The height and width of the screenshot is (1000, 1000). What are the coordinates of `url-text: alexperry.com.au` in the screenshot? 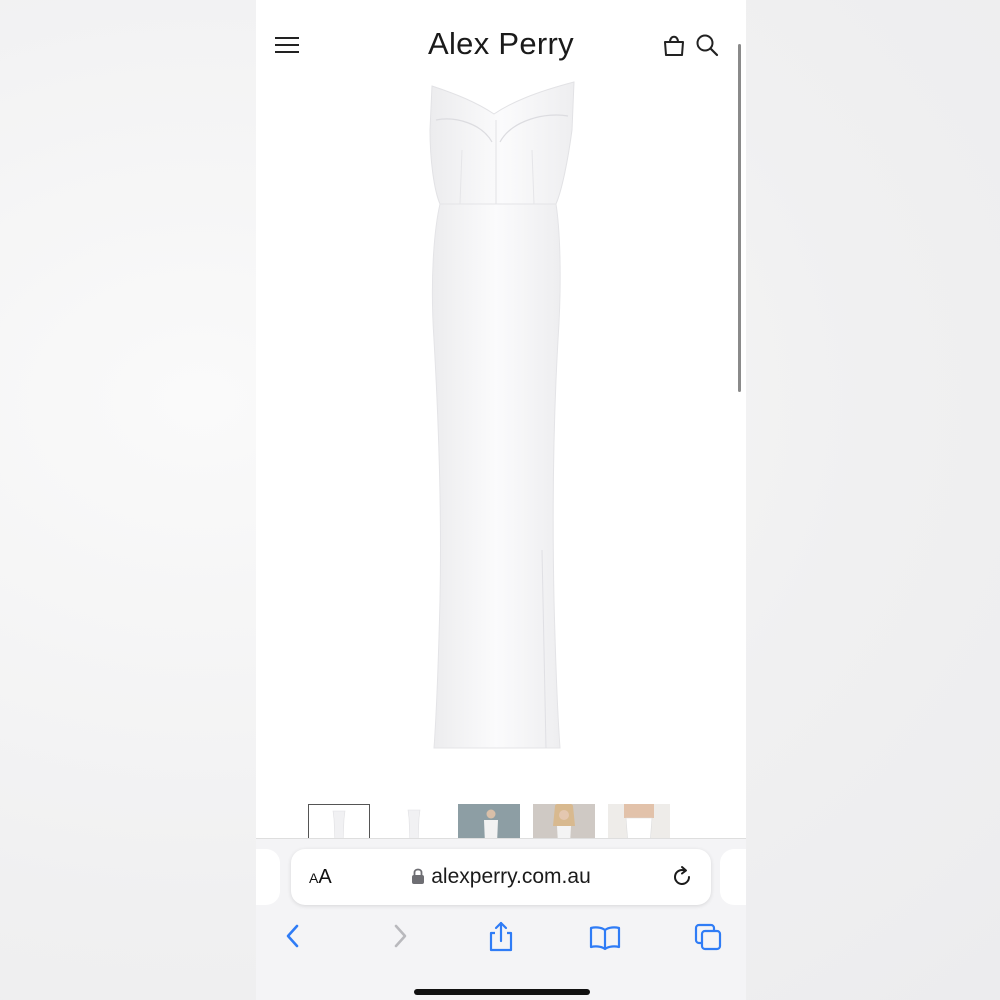 It's located at (511, 876).